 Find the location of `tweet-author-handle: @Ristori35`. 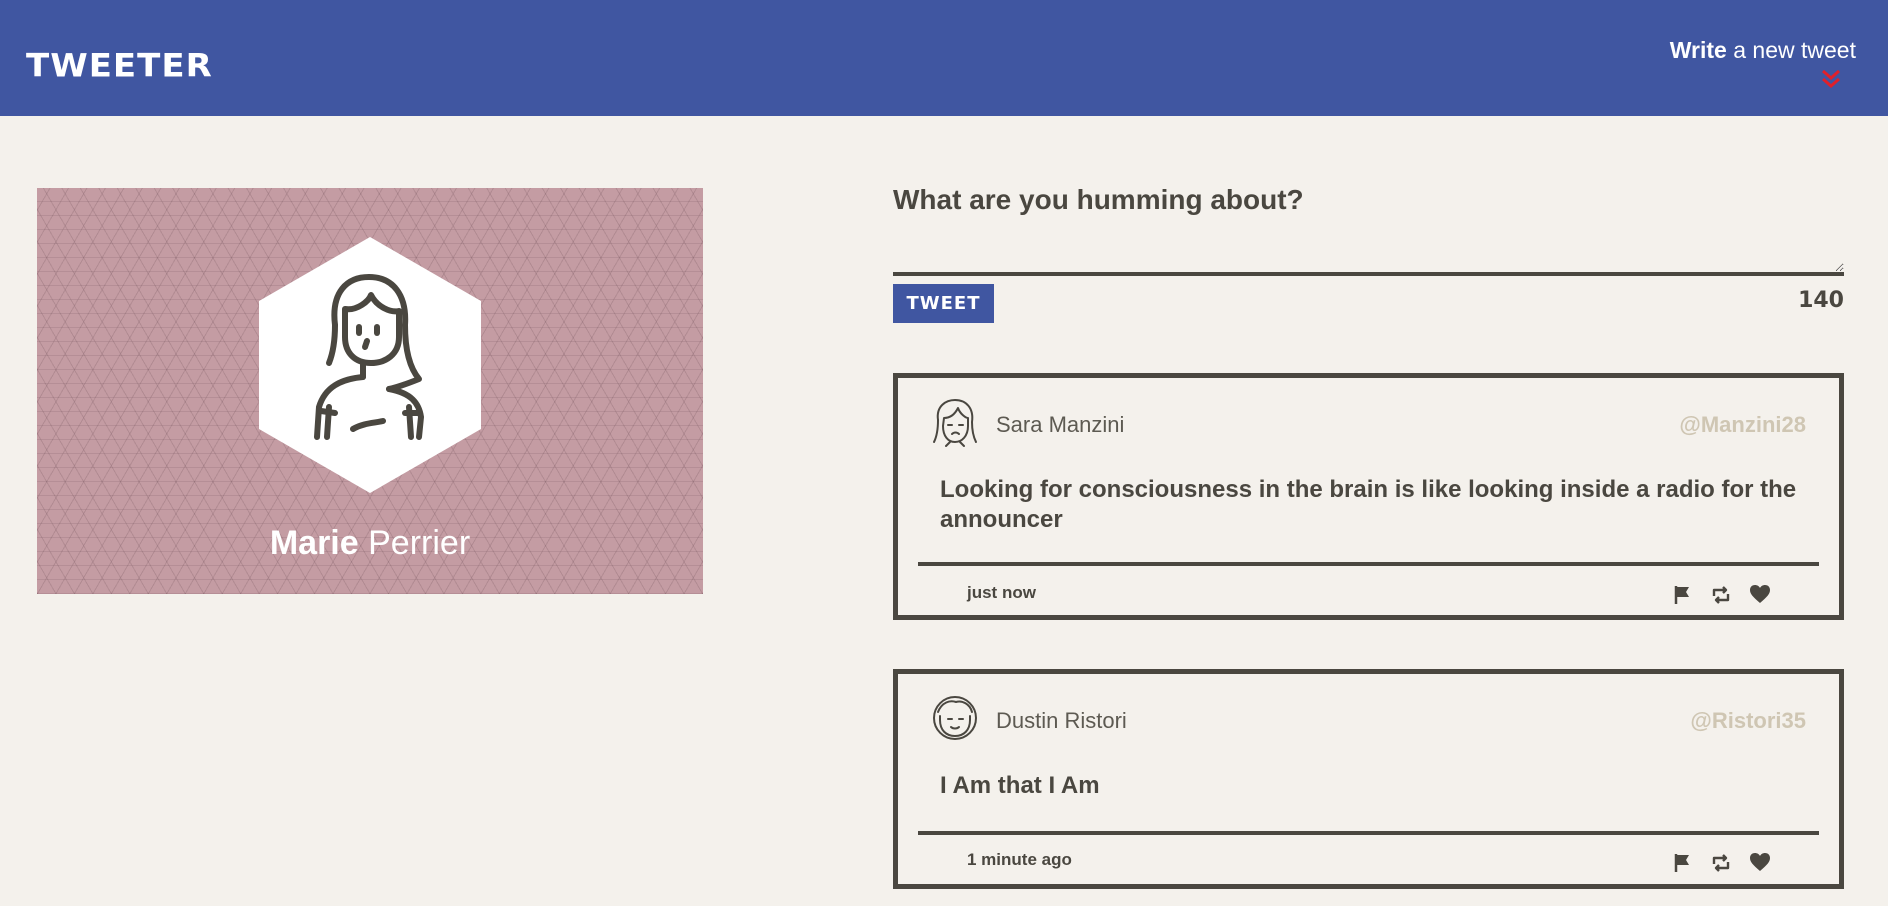

tweet-author-handle: @Ristori35 is located at coordinates (1748, 721).